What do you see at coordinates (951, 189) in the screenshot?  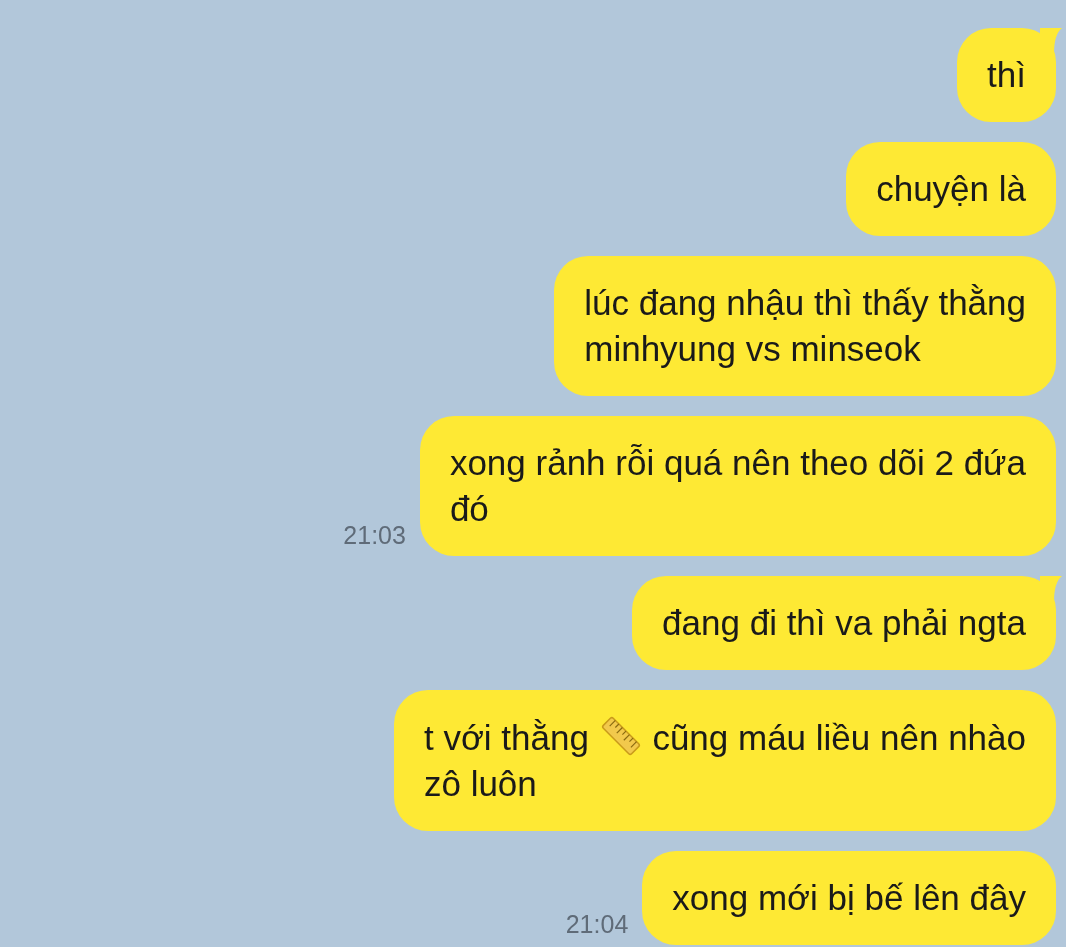 I see `message-text: chuyện là` at bounding box center [951, 189].